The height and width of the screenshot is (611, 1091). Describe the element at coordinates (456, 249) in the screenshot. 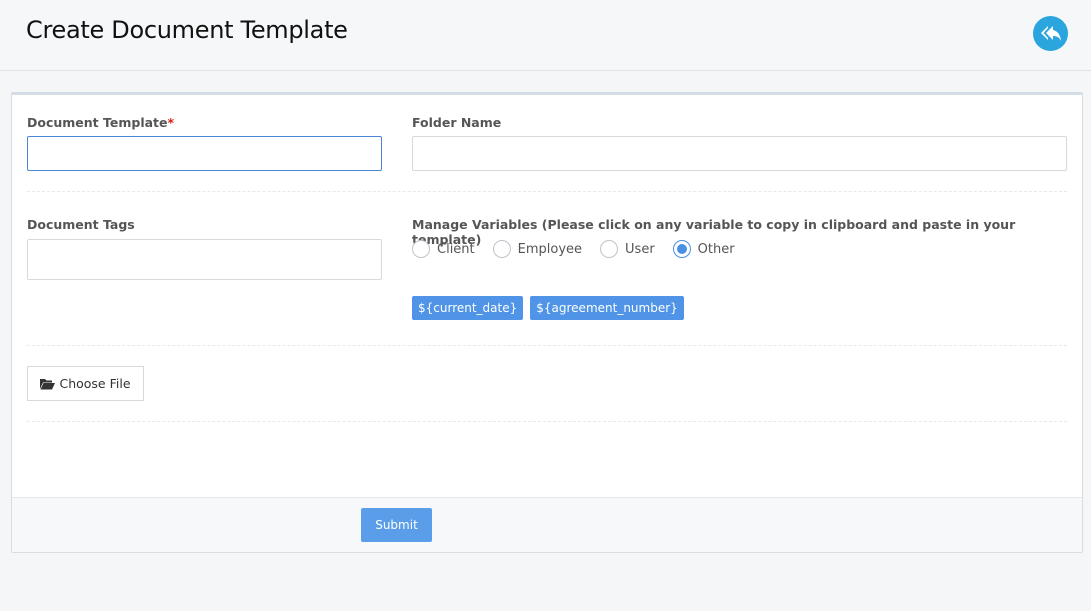

I see `radio-label: Client` at that location.